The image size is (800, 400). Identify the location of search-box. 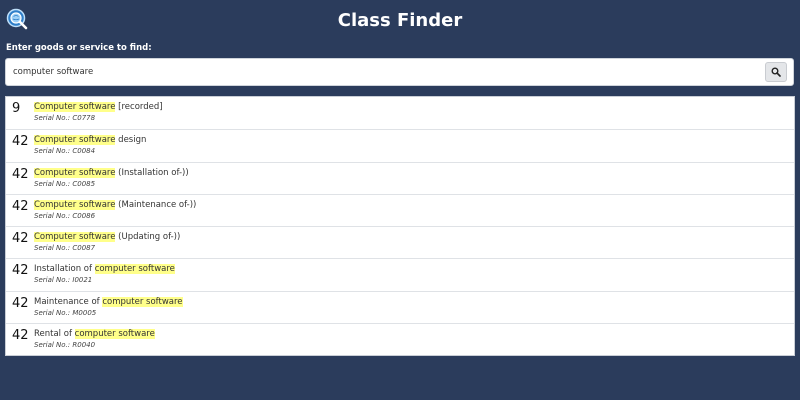
(399, 72).